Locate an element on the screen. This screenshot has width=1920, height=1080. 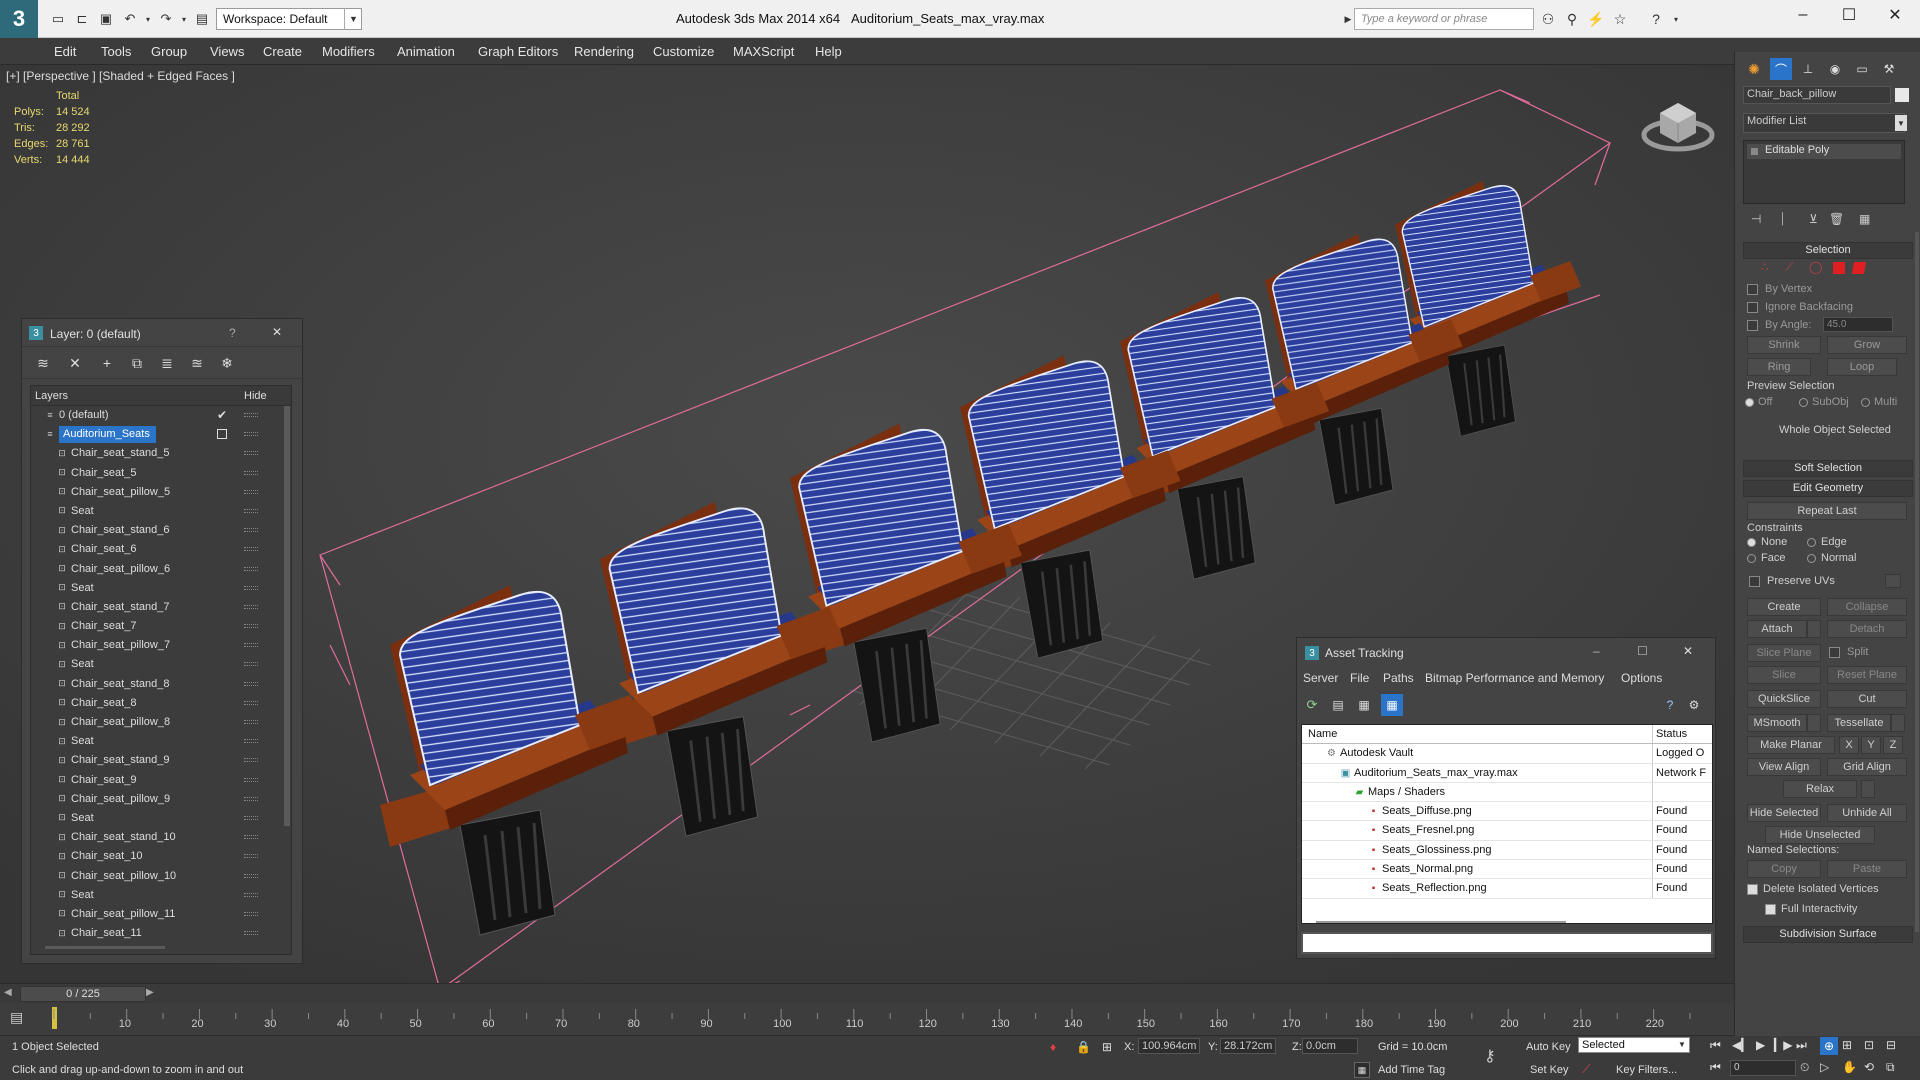
horizontal-scrollbar is located at coordinates (105, 947).